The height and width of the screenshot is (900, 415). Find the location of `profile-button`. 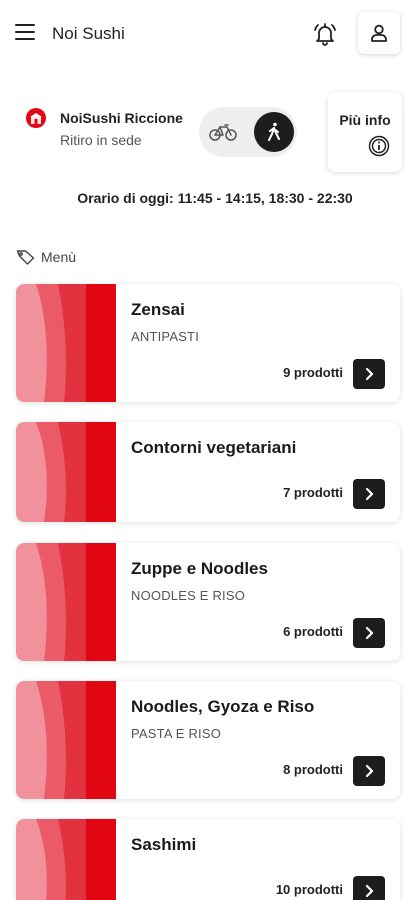

profile-button is located at coordinates (379, 33).